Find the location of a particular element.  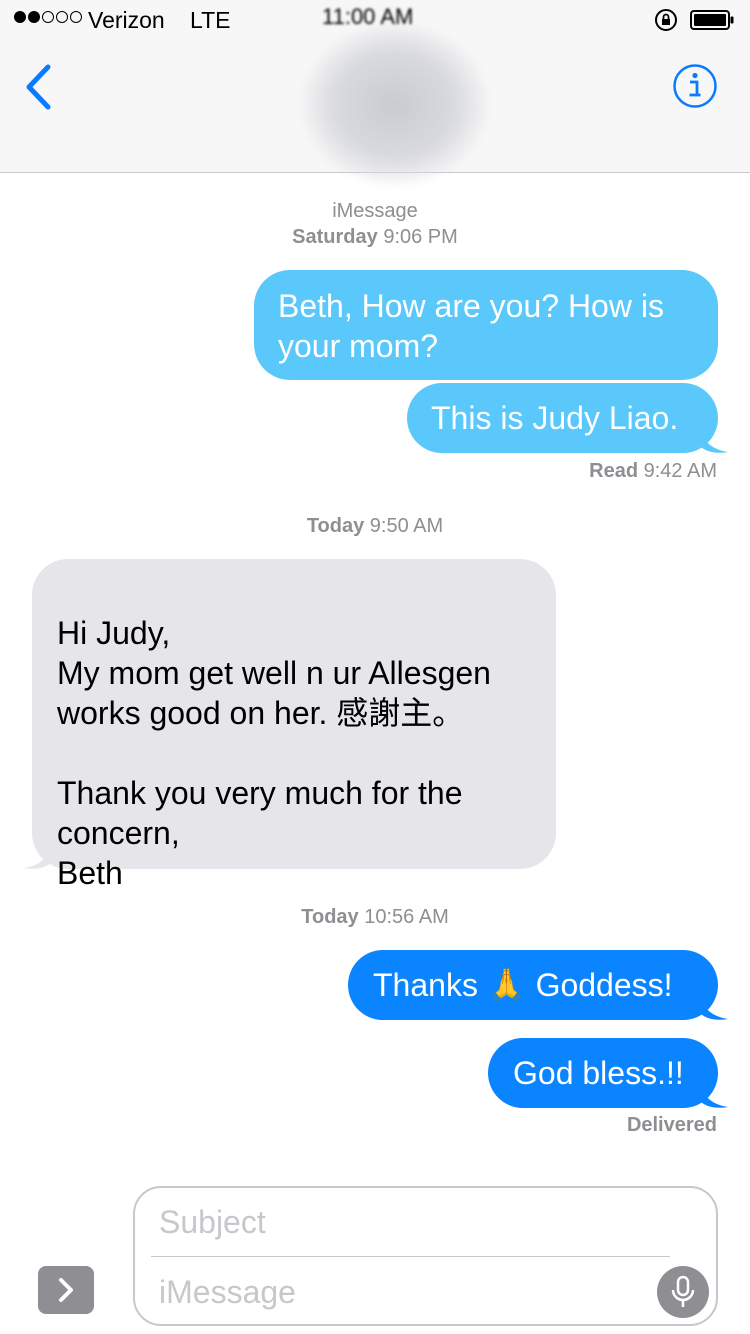

microphone-icon is located at coordinates (683, 1291).